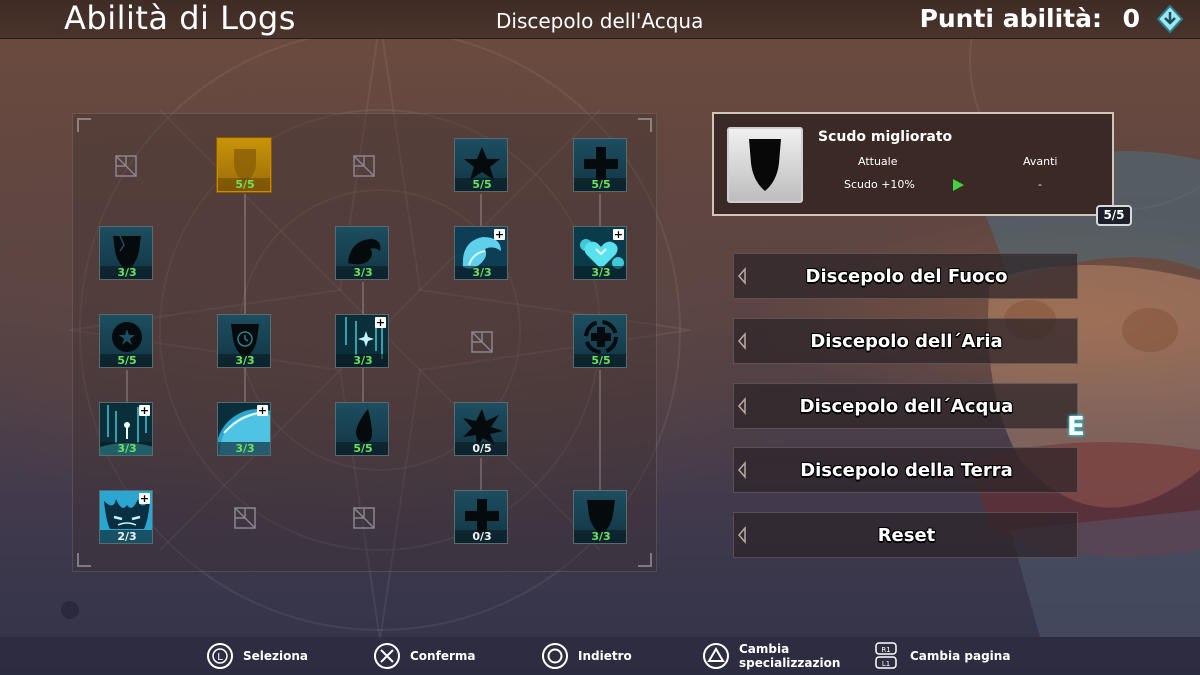 The height and width of the screenshot is (675, 1200). Describe the element at coordinates (481, 429) in the screenshot. I see `skill-node-burst: 0/5` at that location.